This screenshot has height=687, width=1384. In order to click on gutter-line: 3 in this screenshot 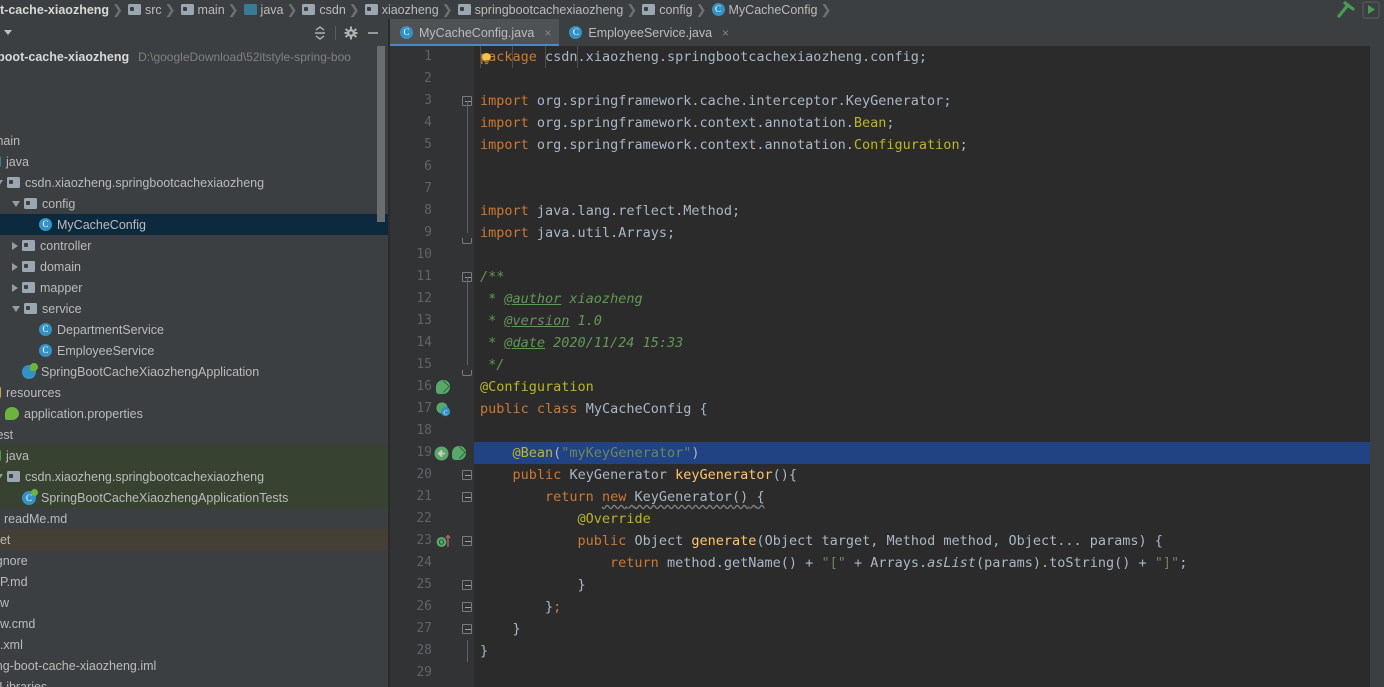, I will do `click(432, 101)`.